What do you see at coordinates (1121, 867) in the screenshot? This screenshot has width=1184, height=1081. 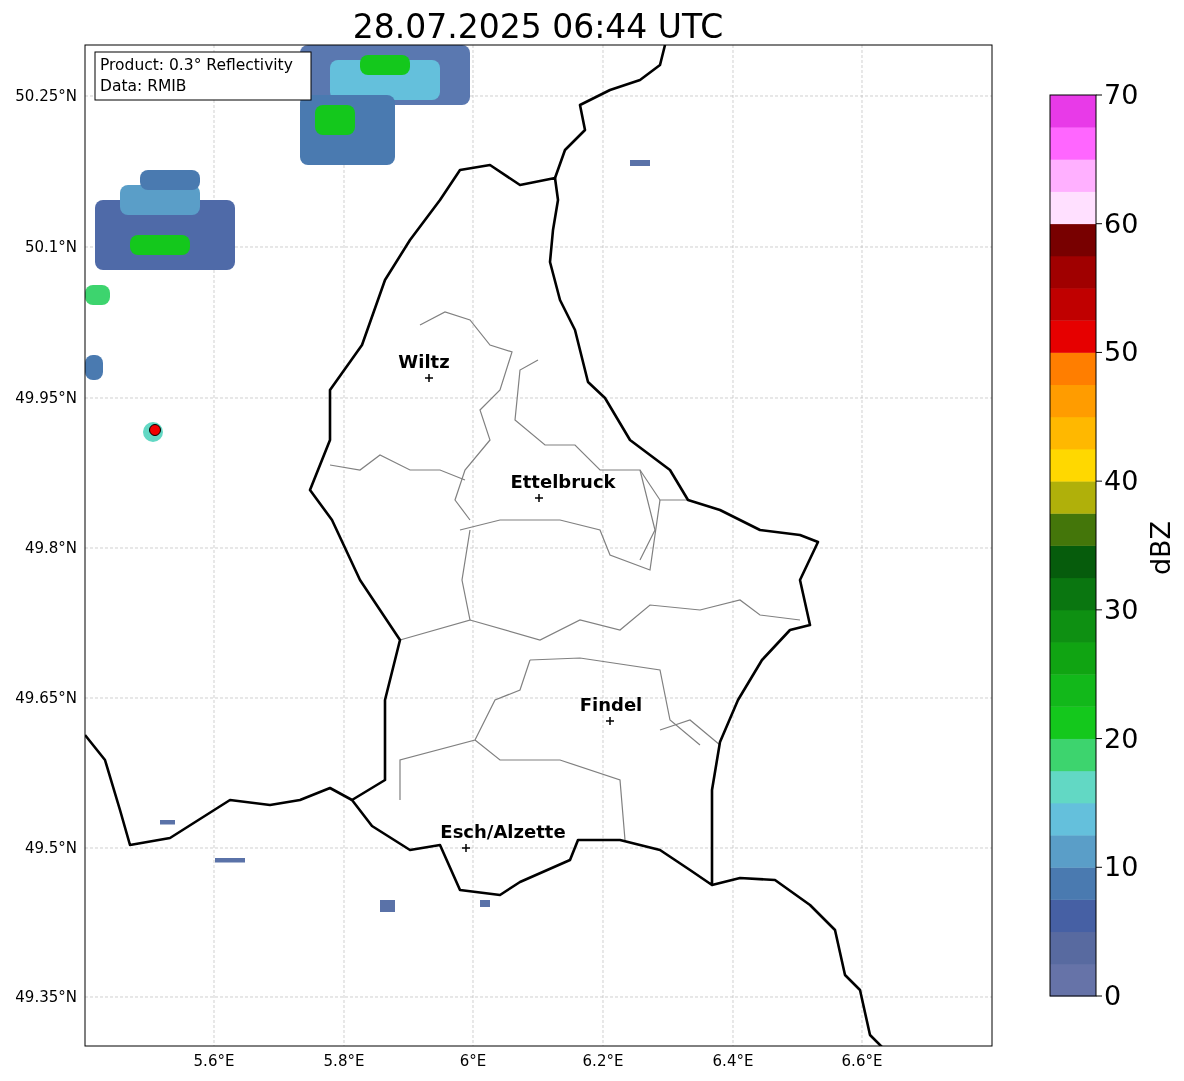 I see `colorbar-tick-label: 10` at bounding box center [1121, 867].